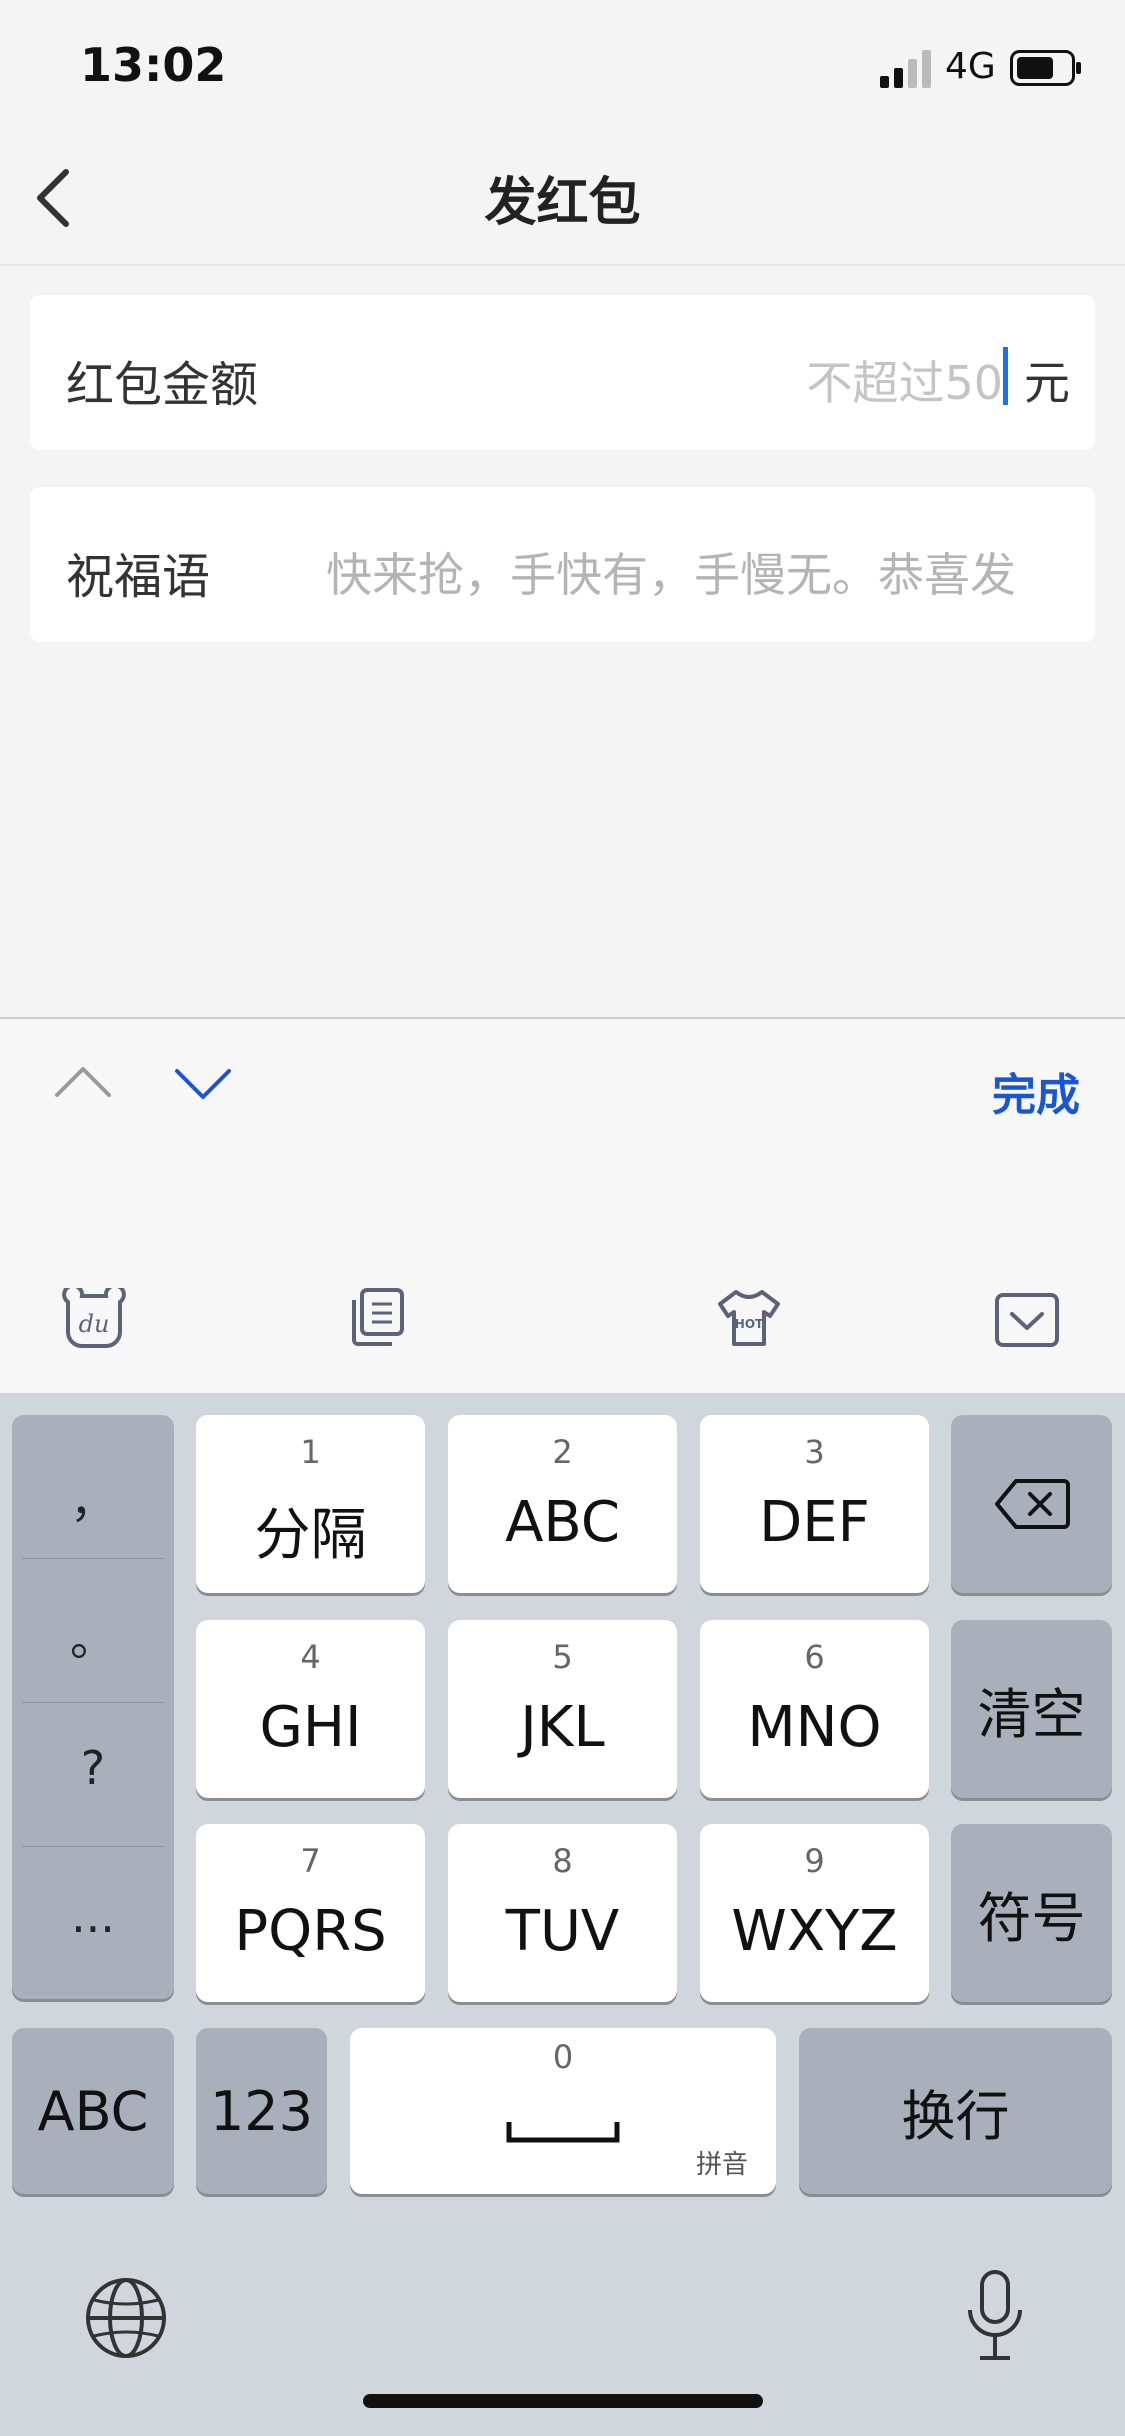  I want to click on key-label: TUV, so click(562, 1931).